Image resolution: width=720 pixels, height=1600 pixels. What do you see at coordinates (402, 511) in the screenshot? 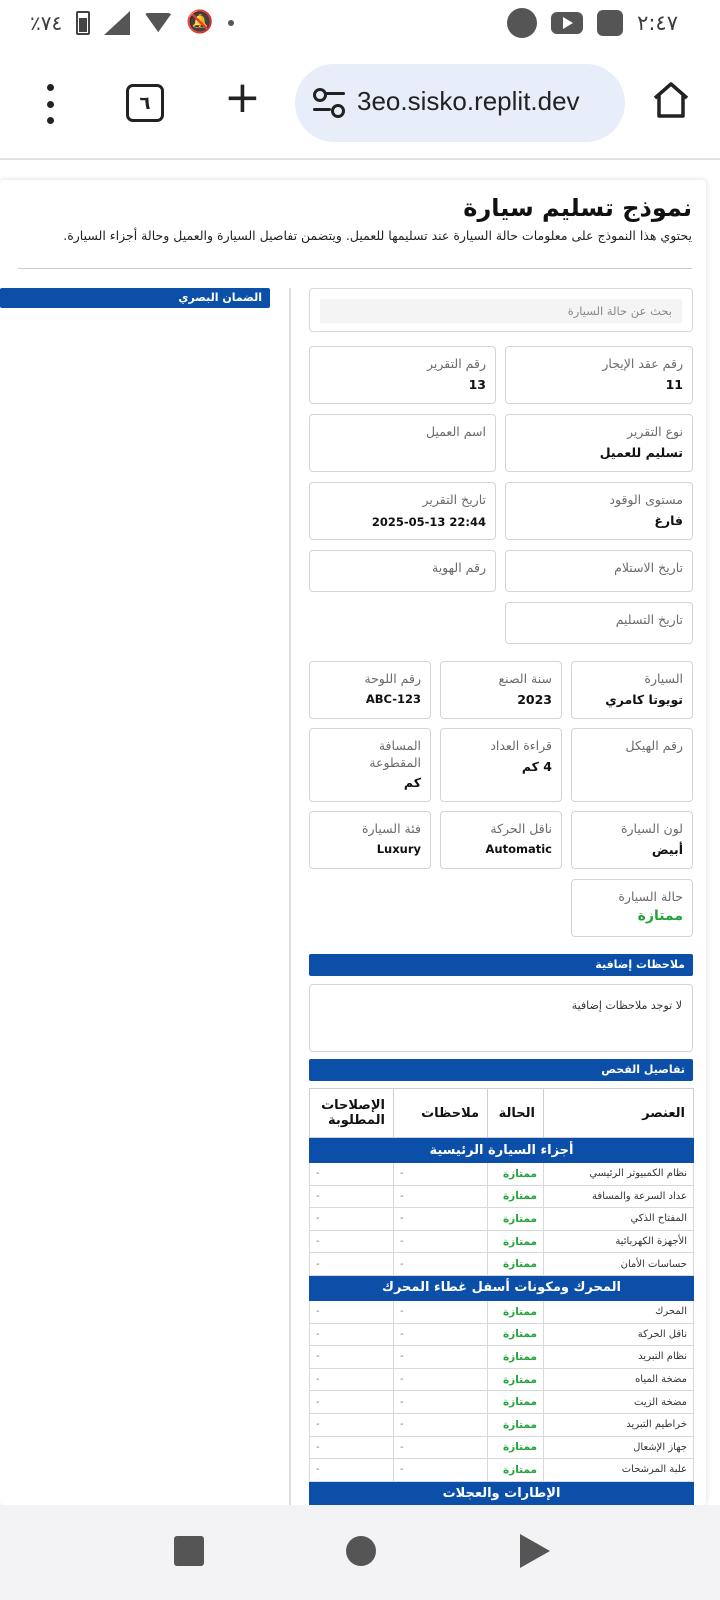
I see `field-report-date: تاريخ التقرير 2025-05-13 22:44` at bounding box center [402, 511].